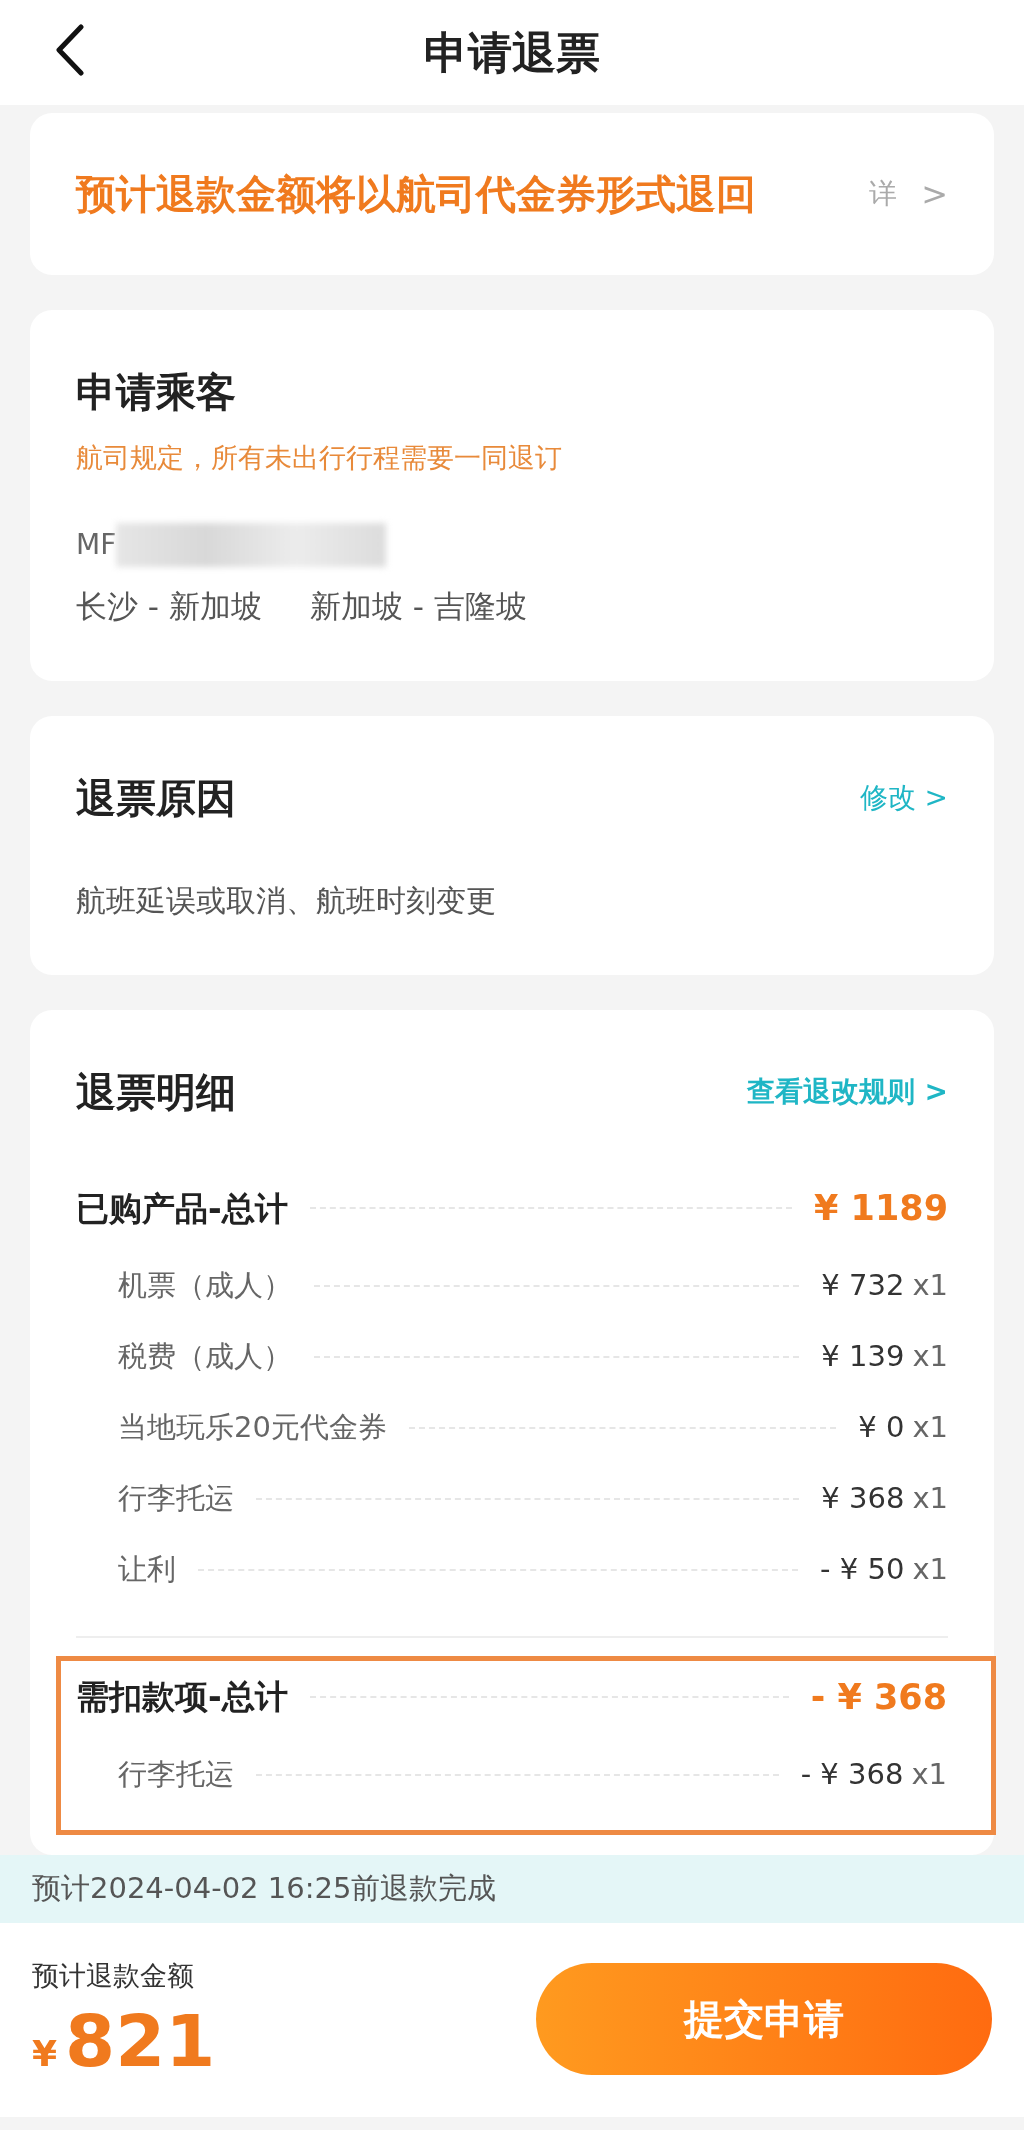 This screenshot has height=2130, width=1024. I want to click on currency-symbol: ¥, so click(45, 2053).